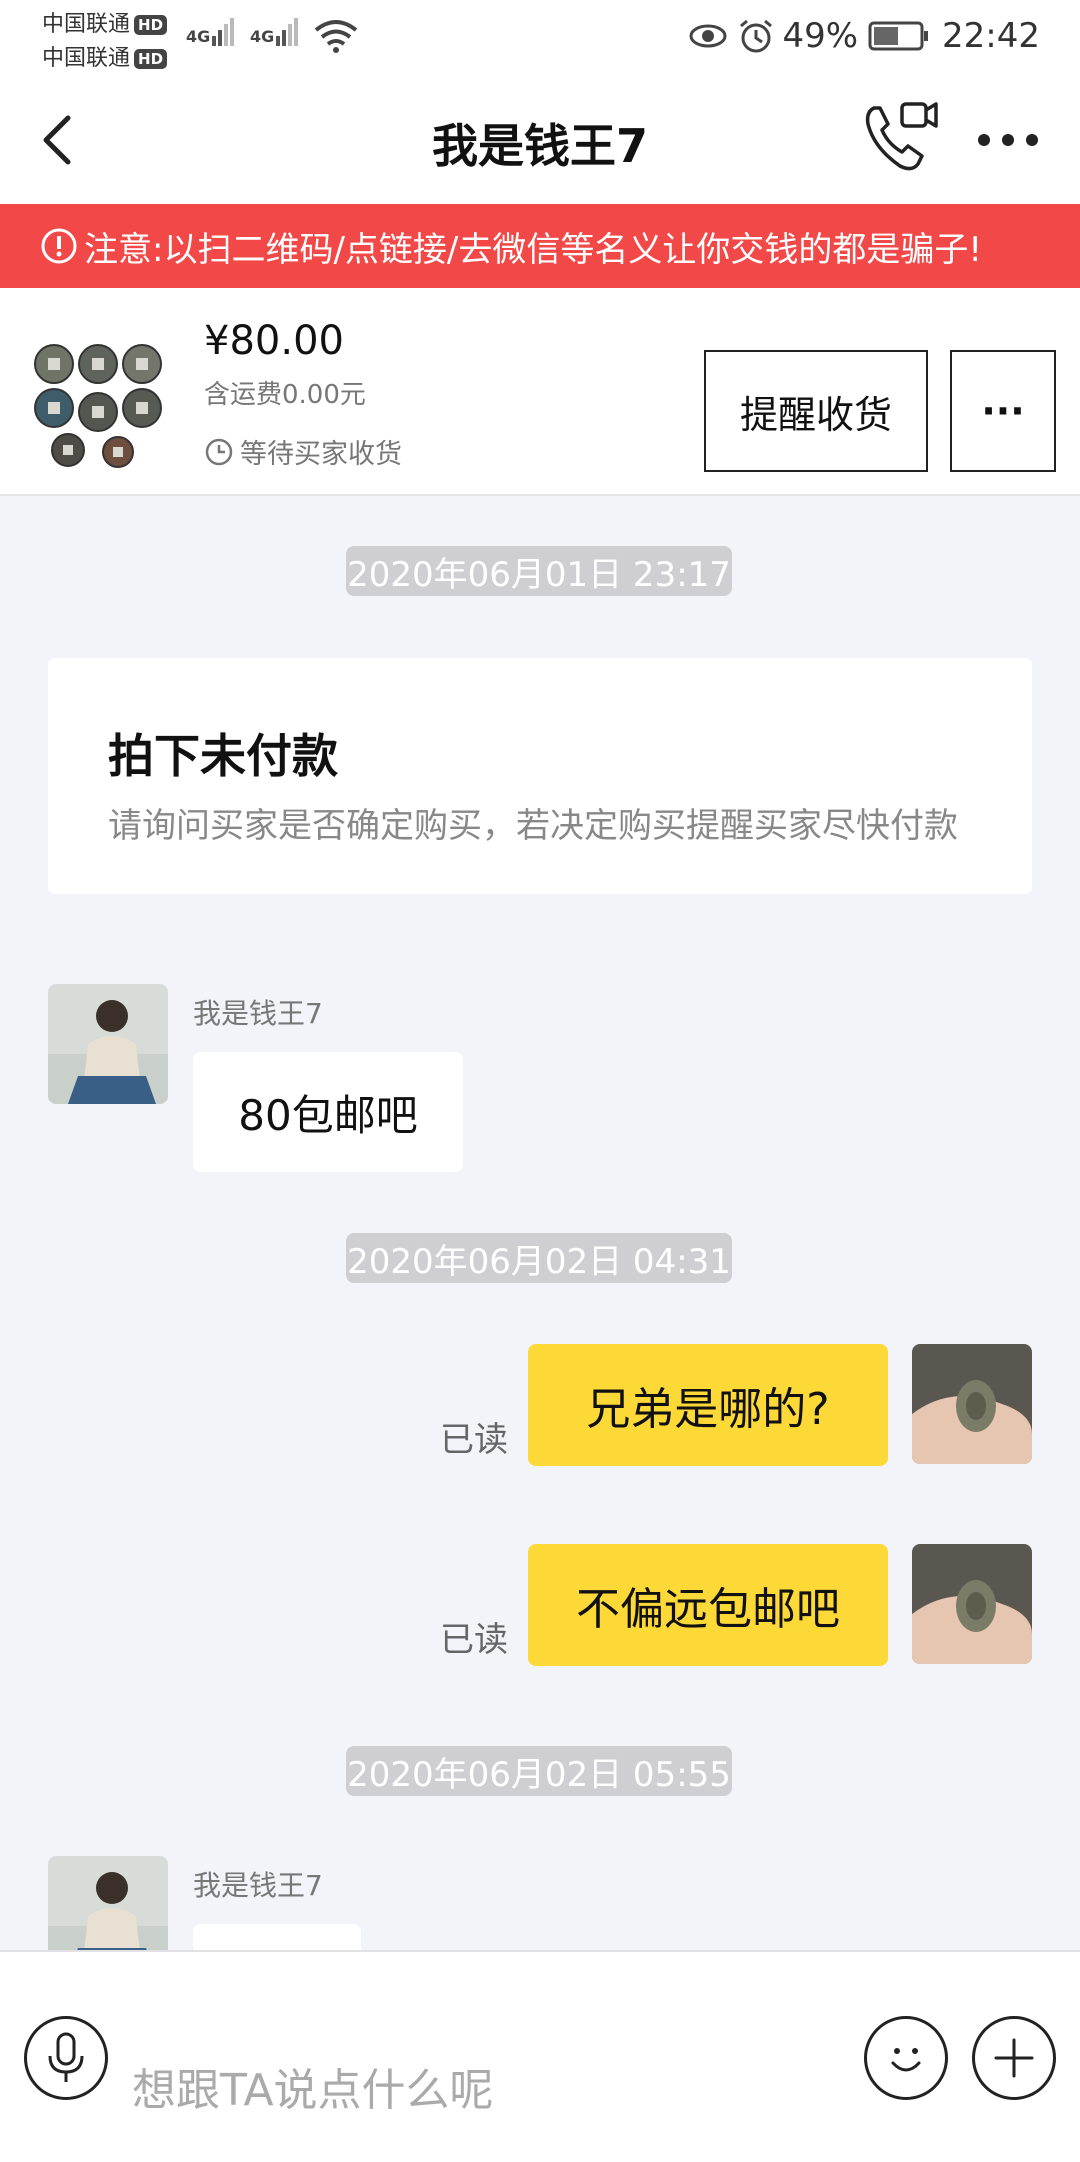 The height and width of the screenshot is (2162, 1080). I want to click on network-type-2: 4G, so click(262, 36).